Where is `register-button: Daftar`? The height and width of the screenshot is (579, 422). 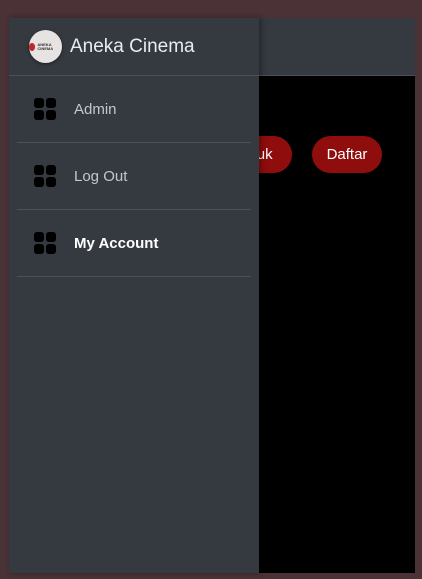
register-button: Daftar is located at coordinates (347, 154).